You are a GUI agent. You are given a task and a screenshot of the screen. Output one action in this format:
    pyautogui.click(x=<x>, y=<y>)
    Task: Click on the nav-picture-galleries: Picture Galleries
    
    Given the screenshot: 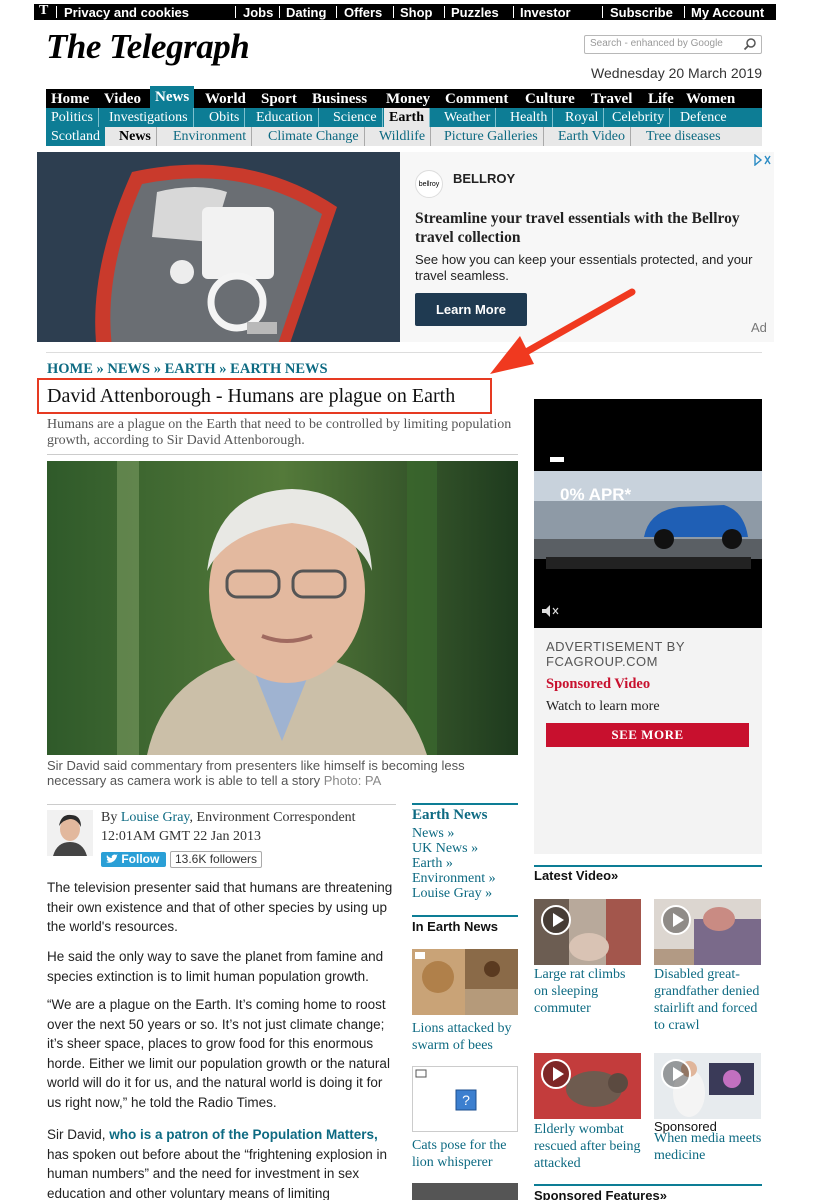 What is the action you would take?
    pyautogui.click(x=491, y=136)
    